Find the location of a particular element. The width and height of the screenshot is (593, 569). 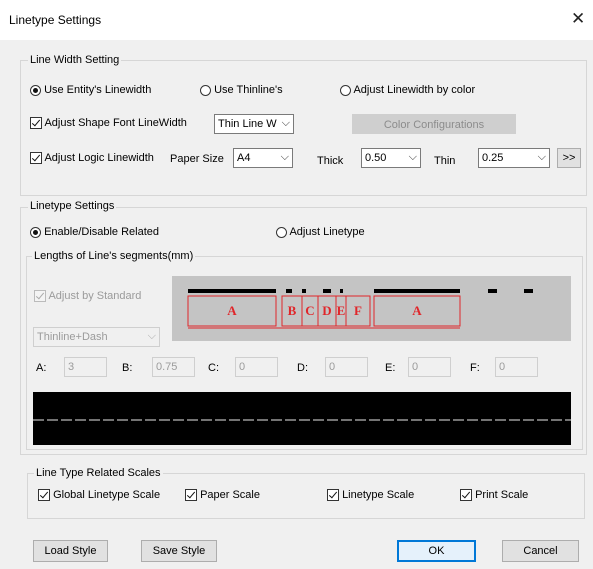

radio-use-thinline: Use Thinline's is located at coordinates (241, 90).